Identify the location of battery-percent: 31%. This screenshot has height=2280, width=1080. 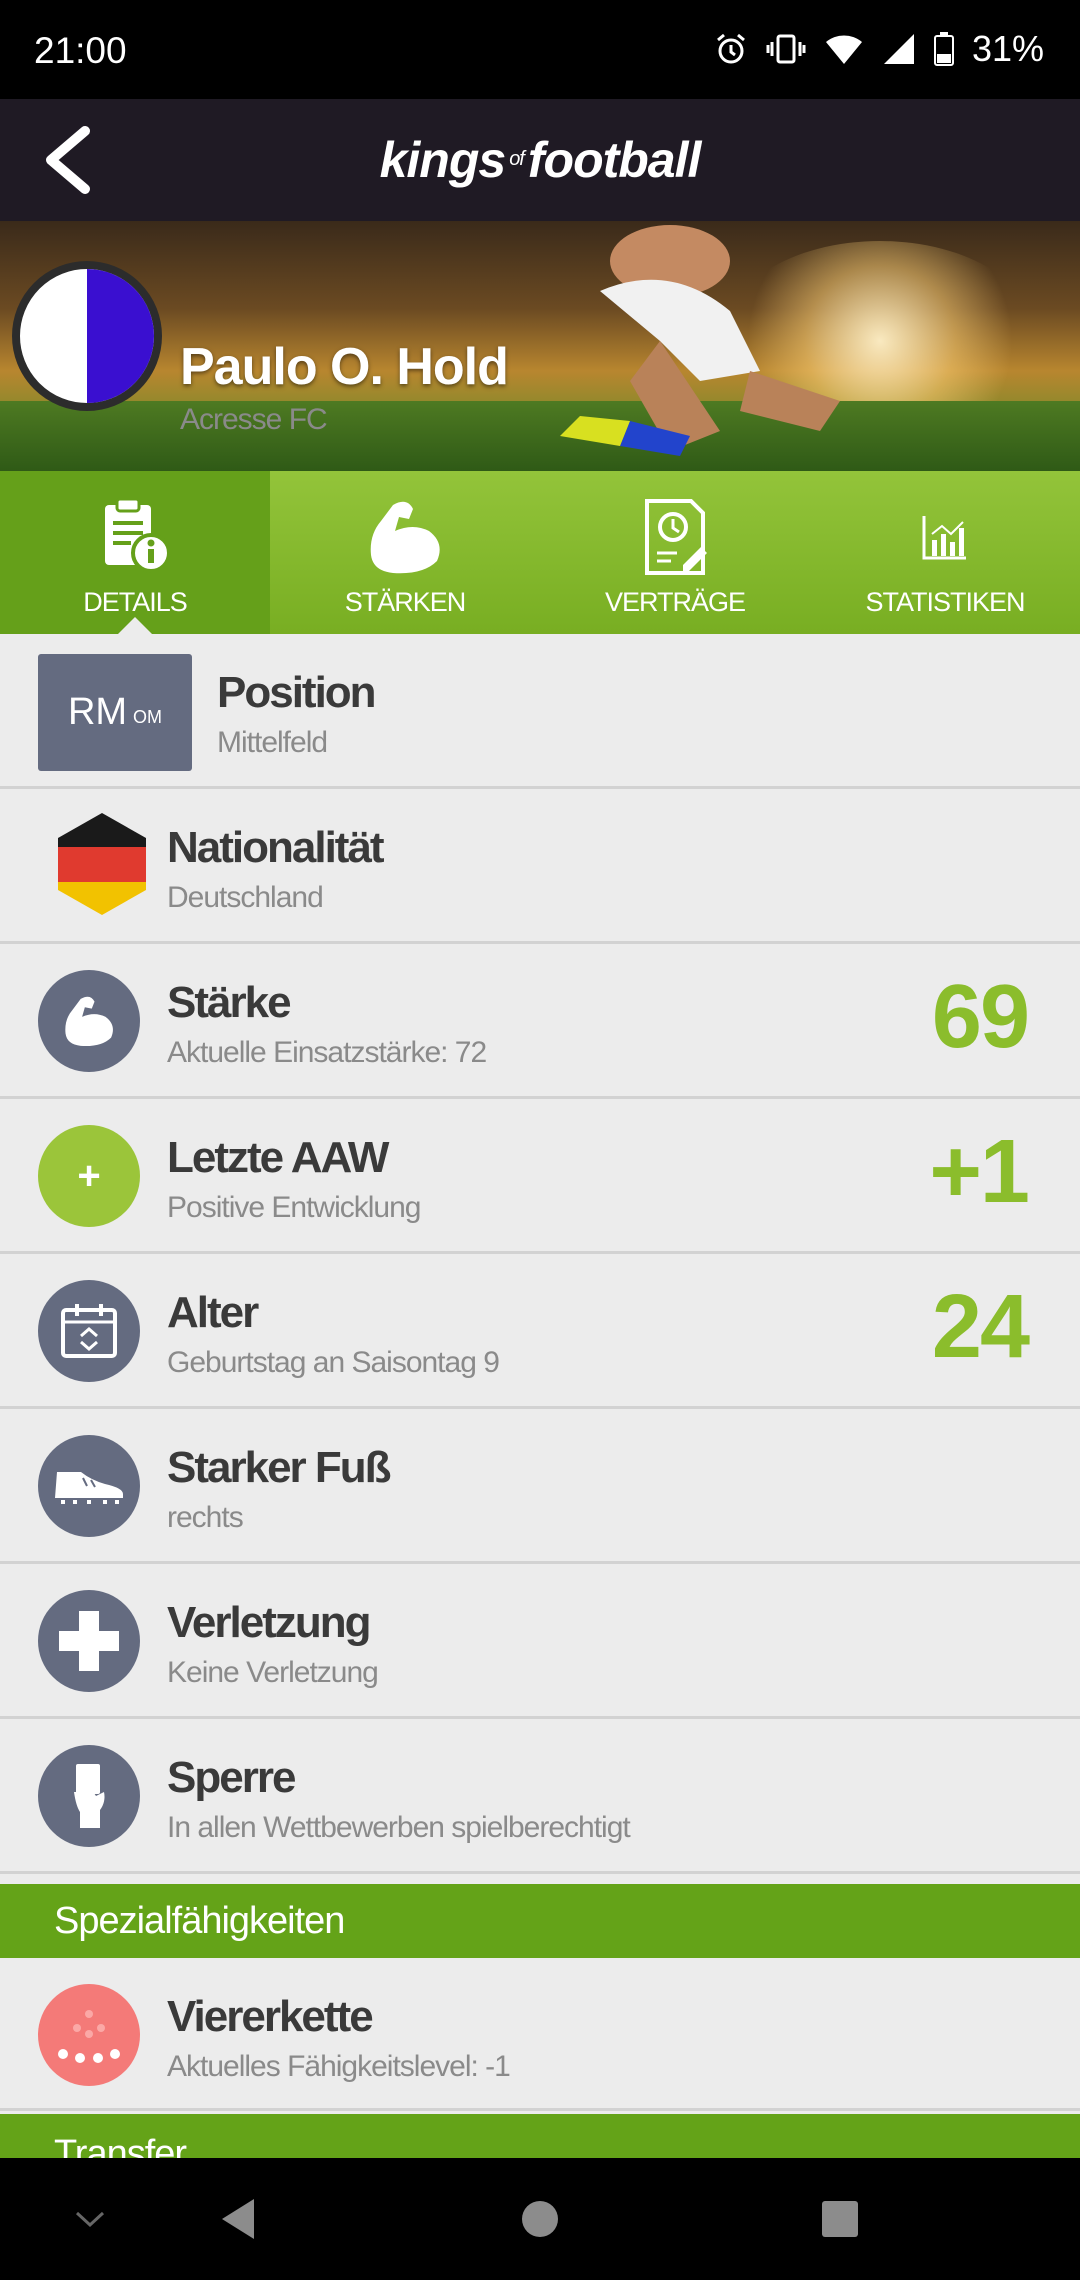
(1007, 48).